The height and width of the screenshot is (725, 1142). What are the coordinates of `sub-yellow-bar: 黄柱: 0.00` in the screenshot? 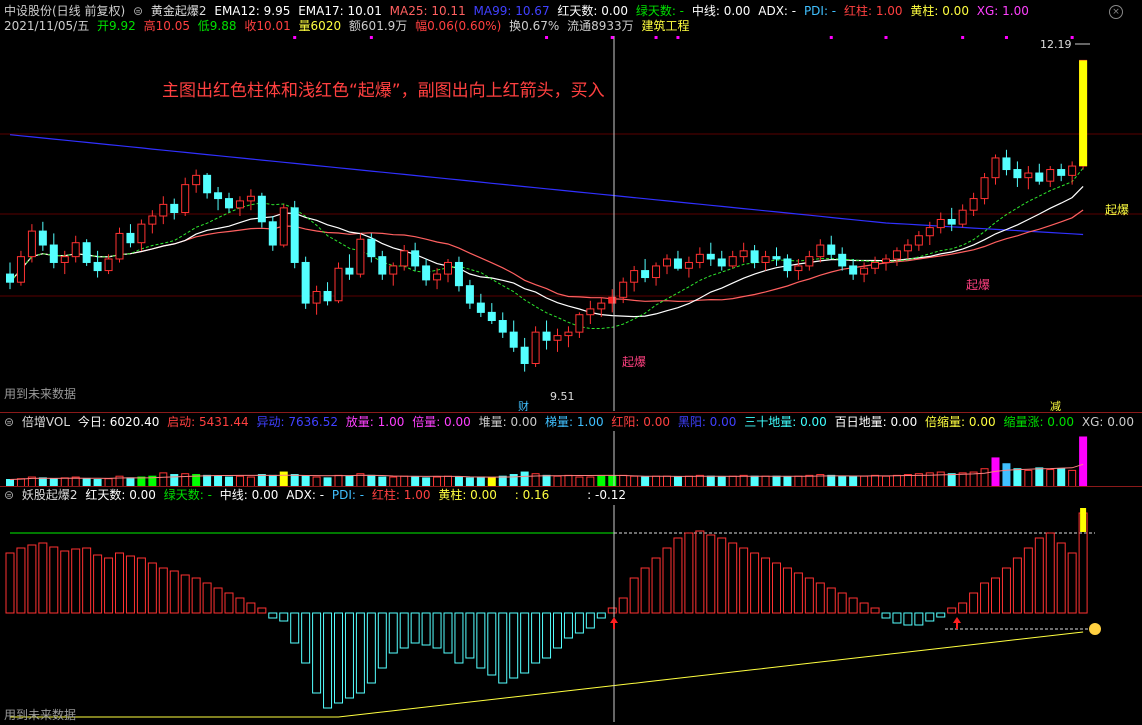 It's located at (467, 495).